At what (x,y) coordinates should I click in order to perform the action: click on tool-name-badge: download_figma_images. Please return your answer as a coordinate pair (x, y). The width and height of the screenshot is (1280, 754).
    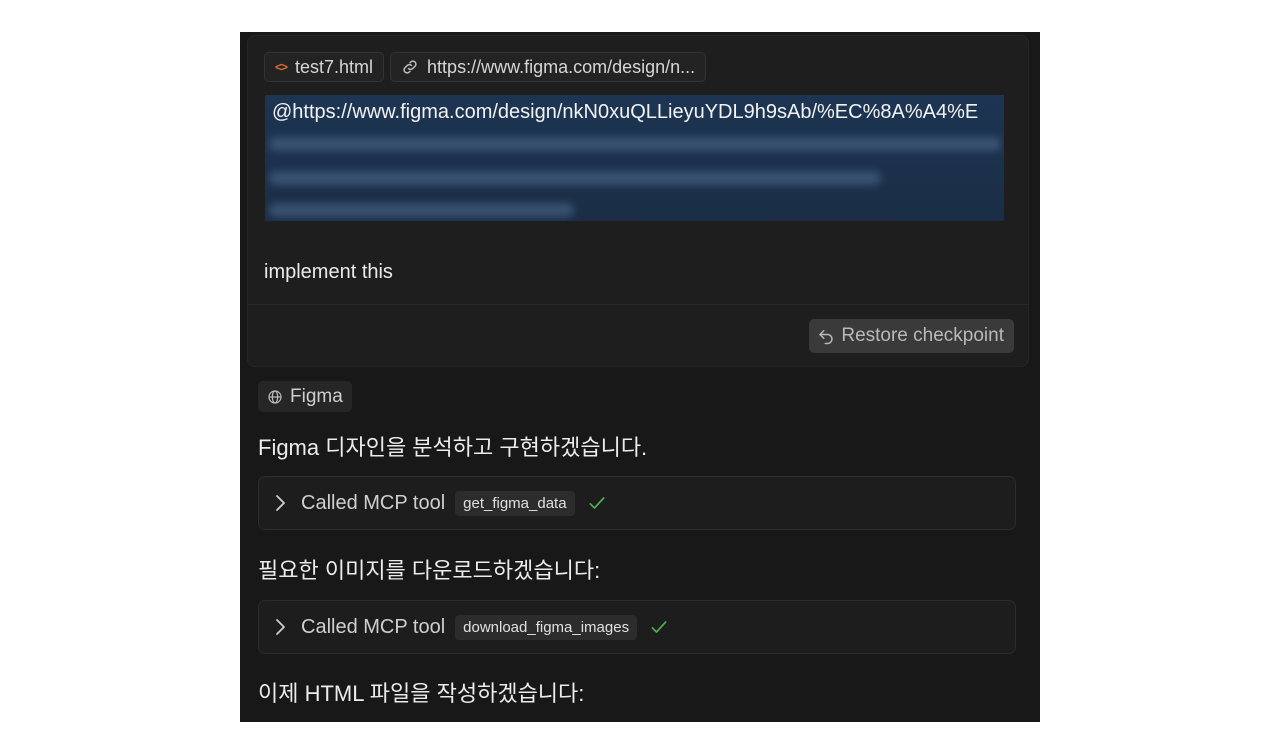
    Looking at the image, I should click on (546, 627).